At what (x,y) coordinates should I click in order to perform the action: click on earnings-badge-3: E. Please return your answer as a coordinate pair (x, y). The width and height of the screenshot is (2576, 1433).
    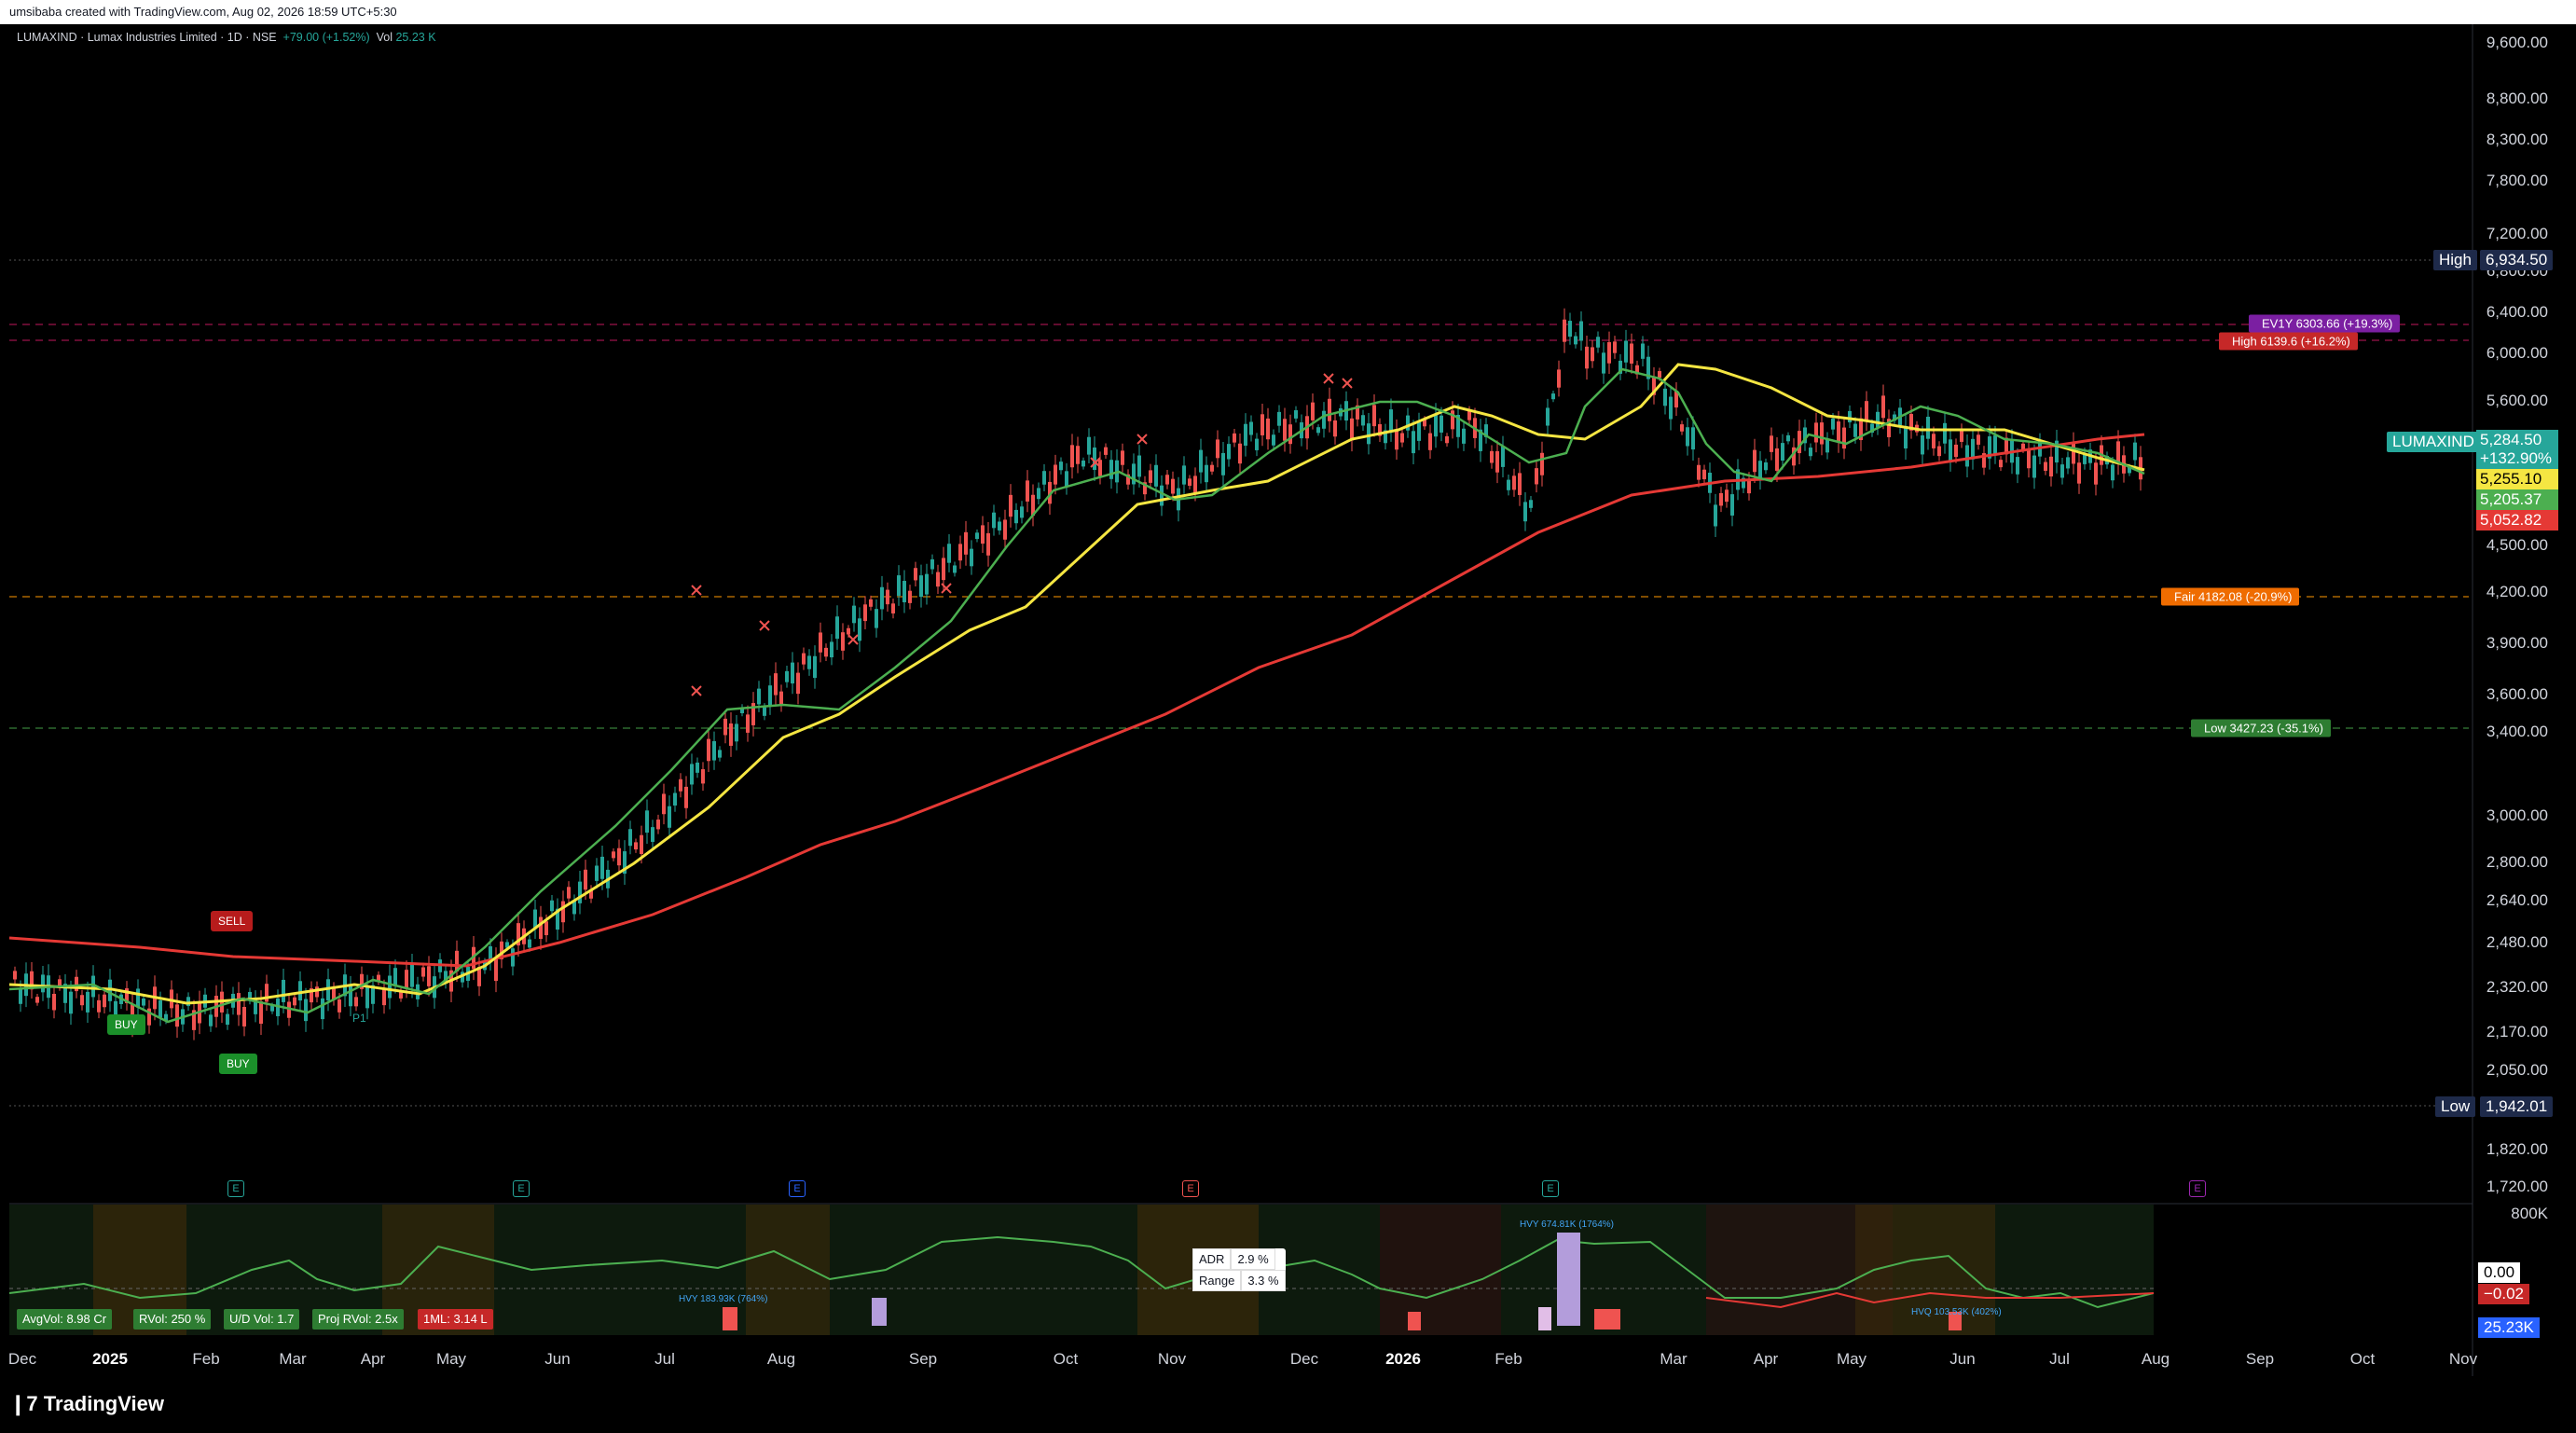
    Looking at the image, I should click on (797, 1188).